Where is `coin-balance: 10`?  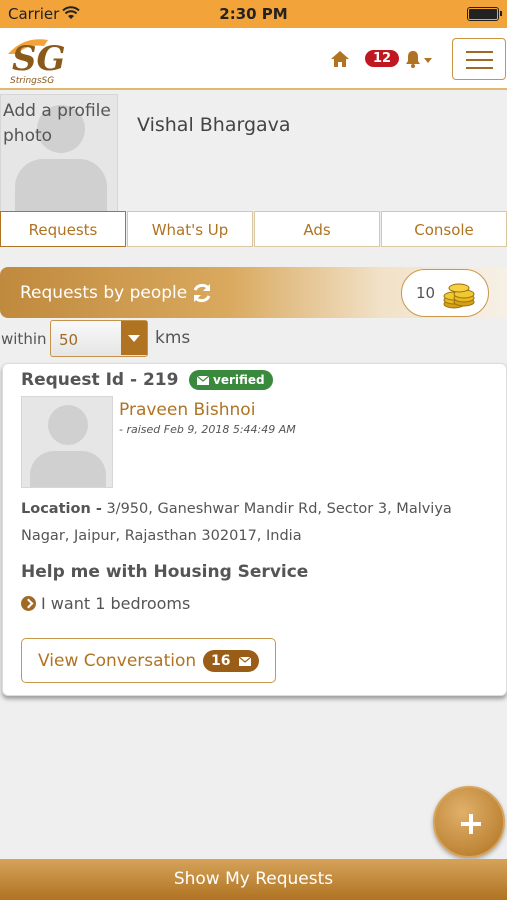 coin-balance: 10 is located at coordinates (445, 293).